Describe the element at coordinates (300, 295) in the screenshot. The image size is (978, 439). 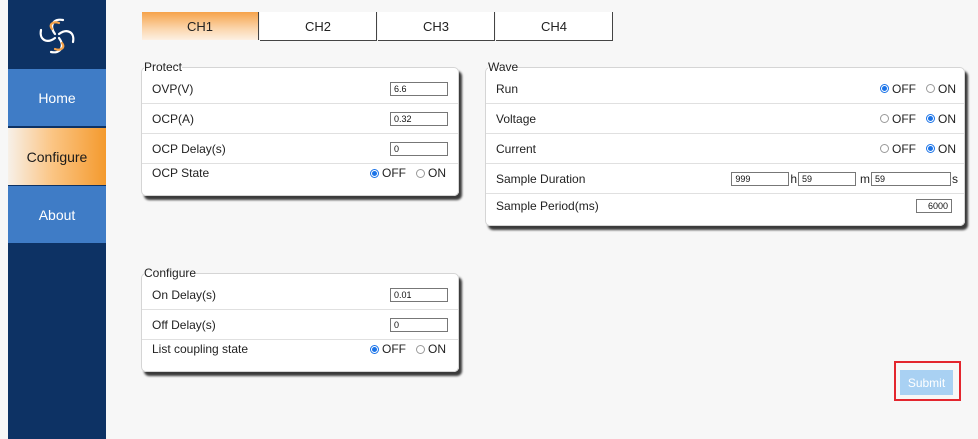
I see `on-delay-row: On Delay(s)` at that location.